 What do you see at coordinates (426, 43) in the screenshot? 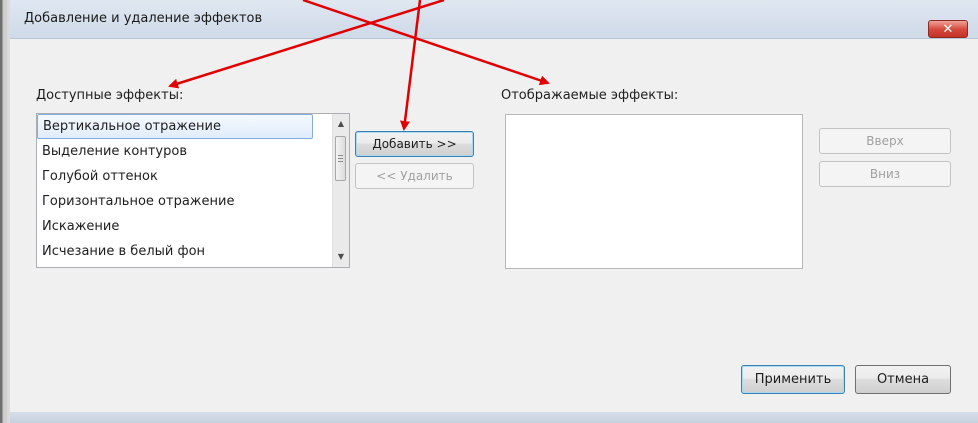
I see `arrow-to-shown-label` at bounding box center [426, 43].